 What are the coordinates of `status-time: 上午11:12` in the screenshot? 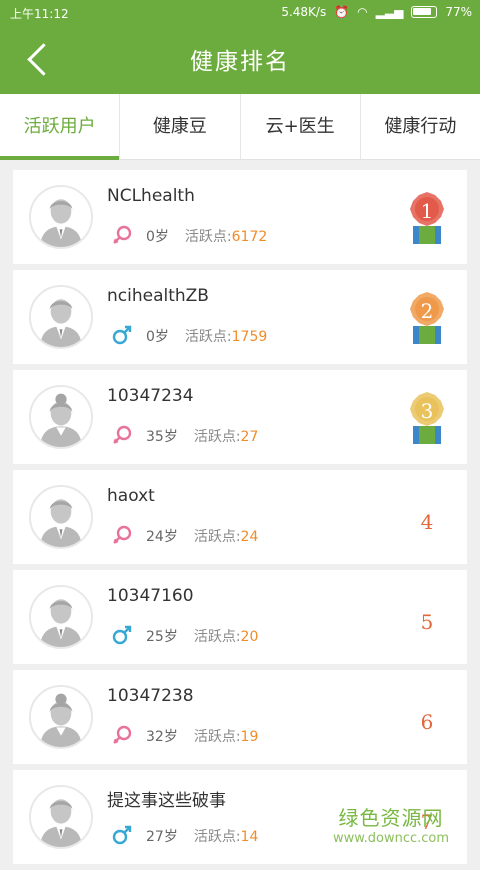 It's located at (39, 14).